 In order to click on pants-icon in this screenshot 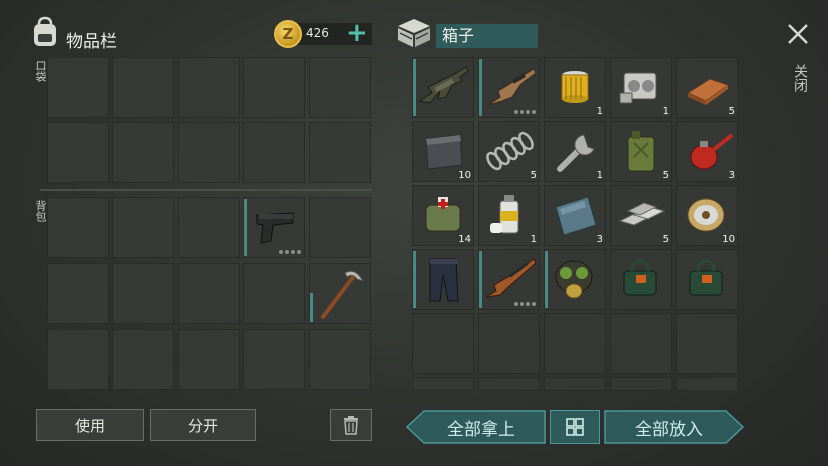, I will do `click(444, 280)`.